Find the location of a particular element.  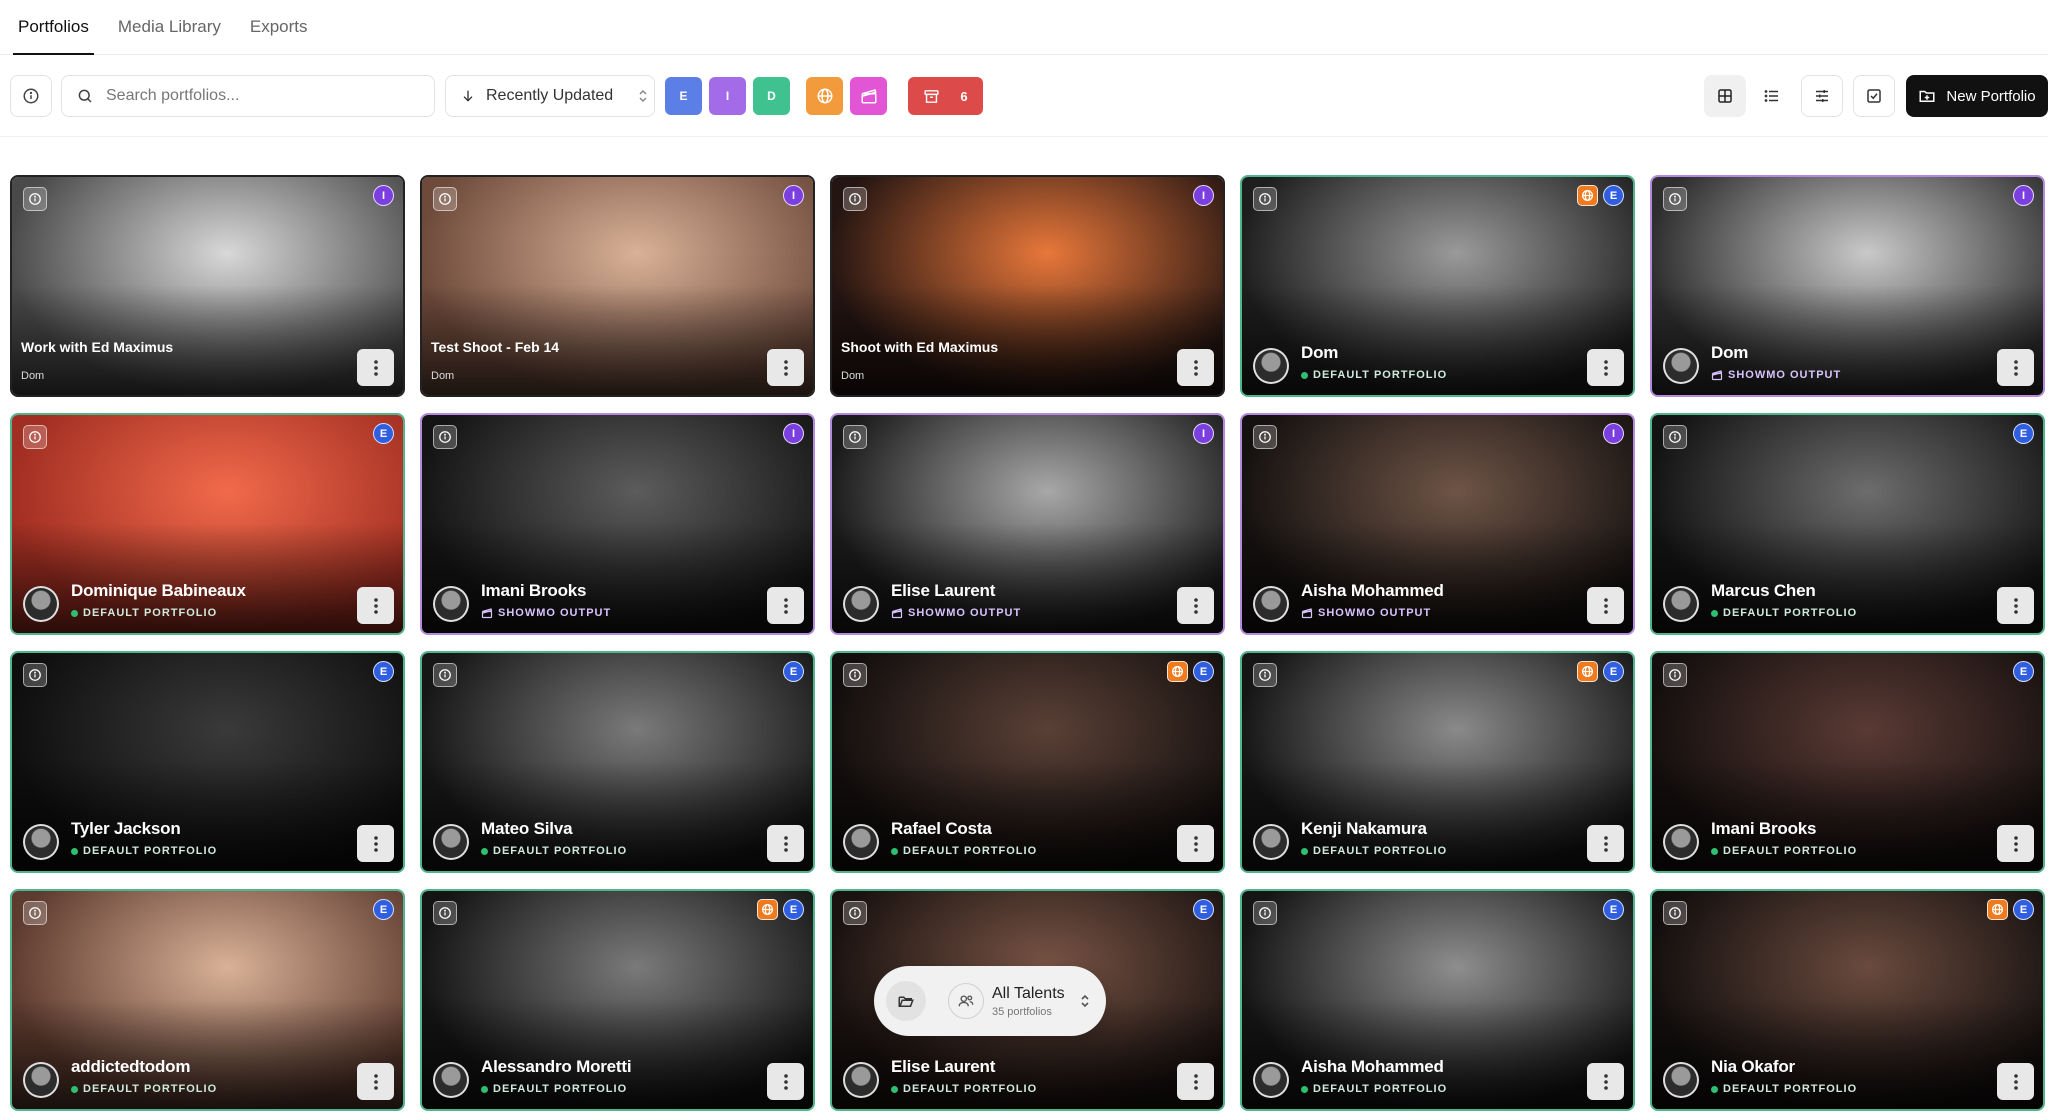

portfolio-card: Eaddictedtodom DEFAULT PORTFOLIO is located at coordinates (207, 1000).